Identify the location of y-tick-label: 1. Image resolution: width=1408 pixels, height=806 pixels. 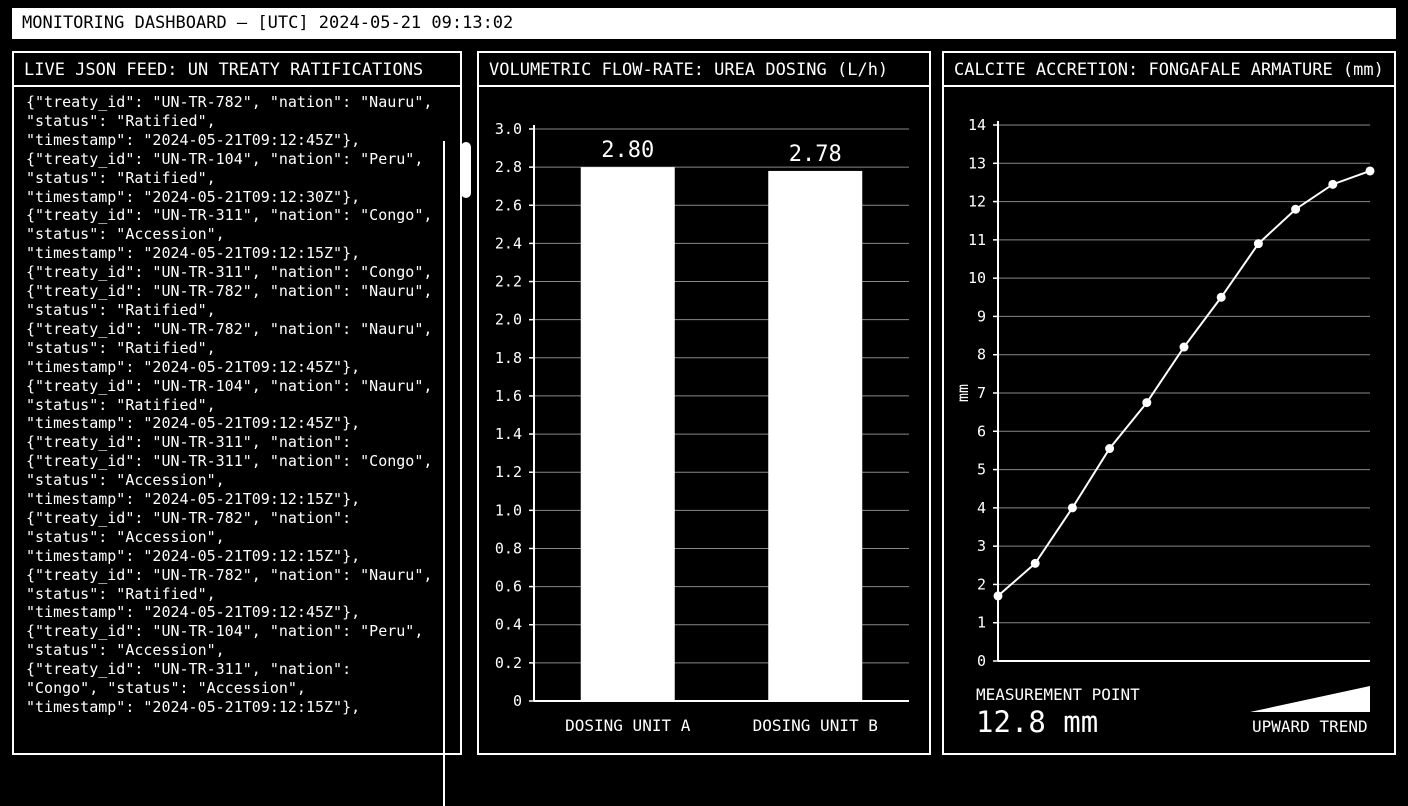
(981, 623).